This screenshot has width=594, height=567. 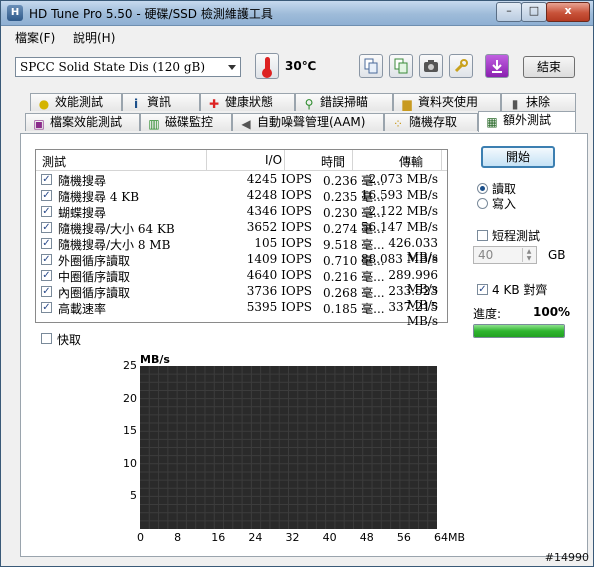 I want to click on start-button: 開始, so click(x=518, y=157).